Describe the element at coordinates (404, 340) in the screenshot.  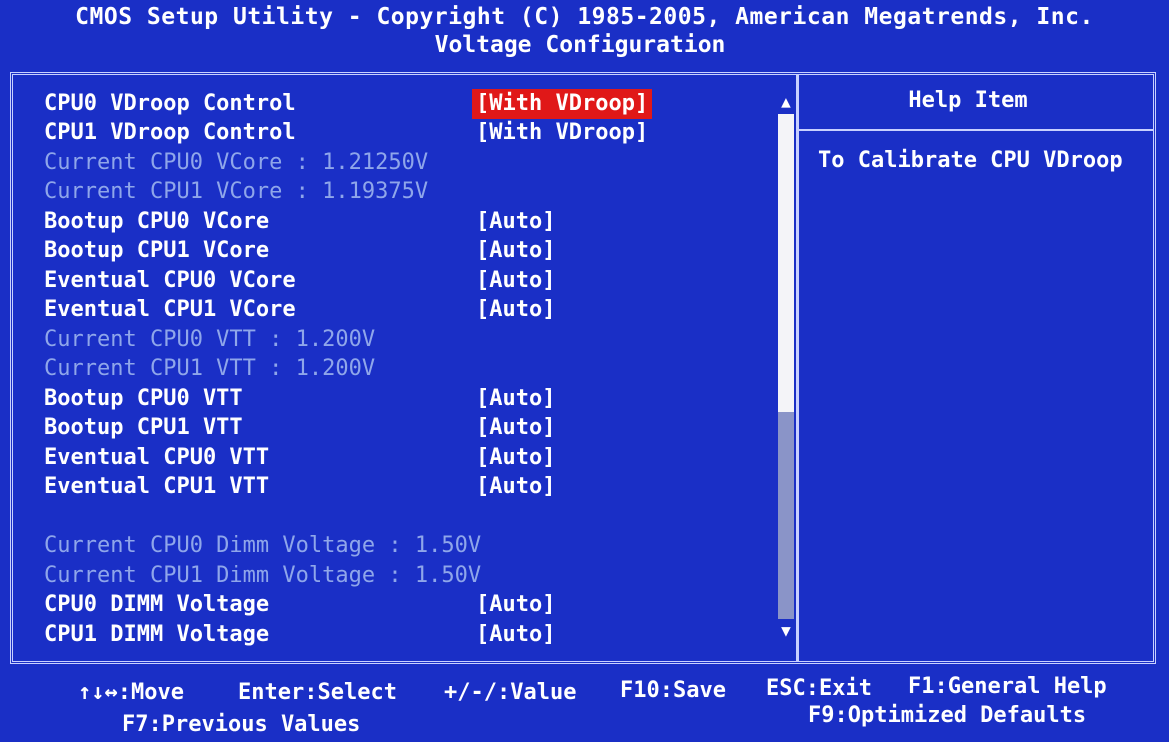
I see `info-row-cpu0-vtt: Current CPU0 VTT : 1.200V` at that location.